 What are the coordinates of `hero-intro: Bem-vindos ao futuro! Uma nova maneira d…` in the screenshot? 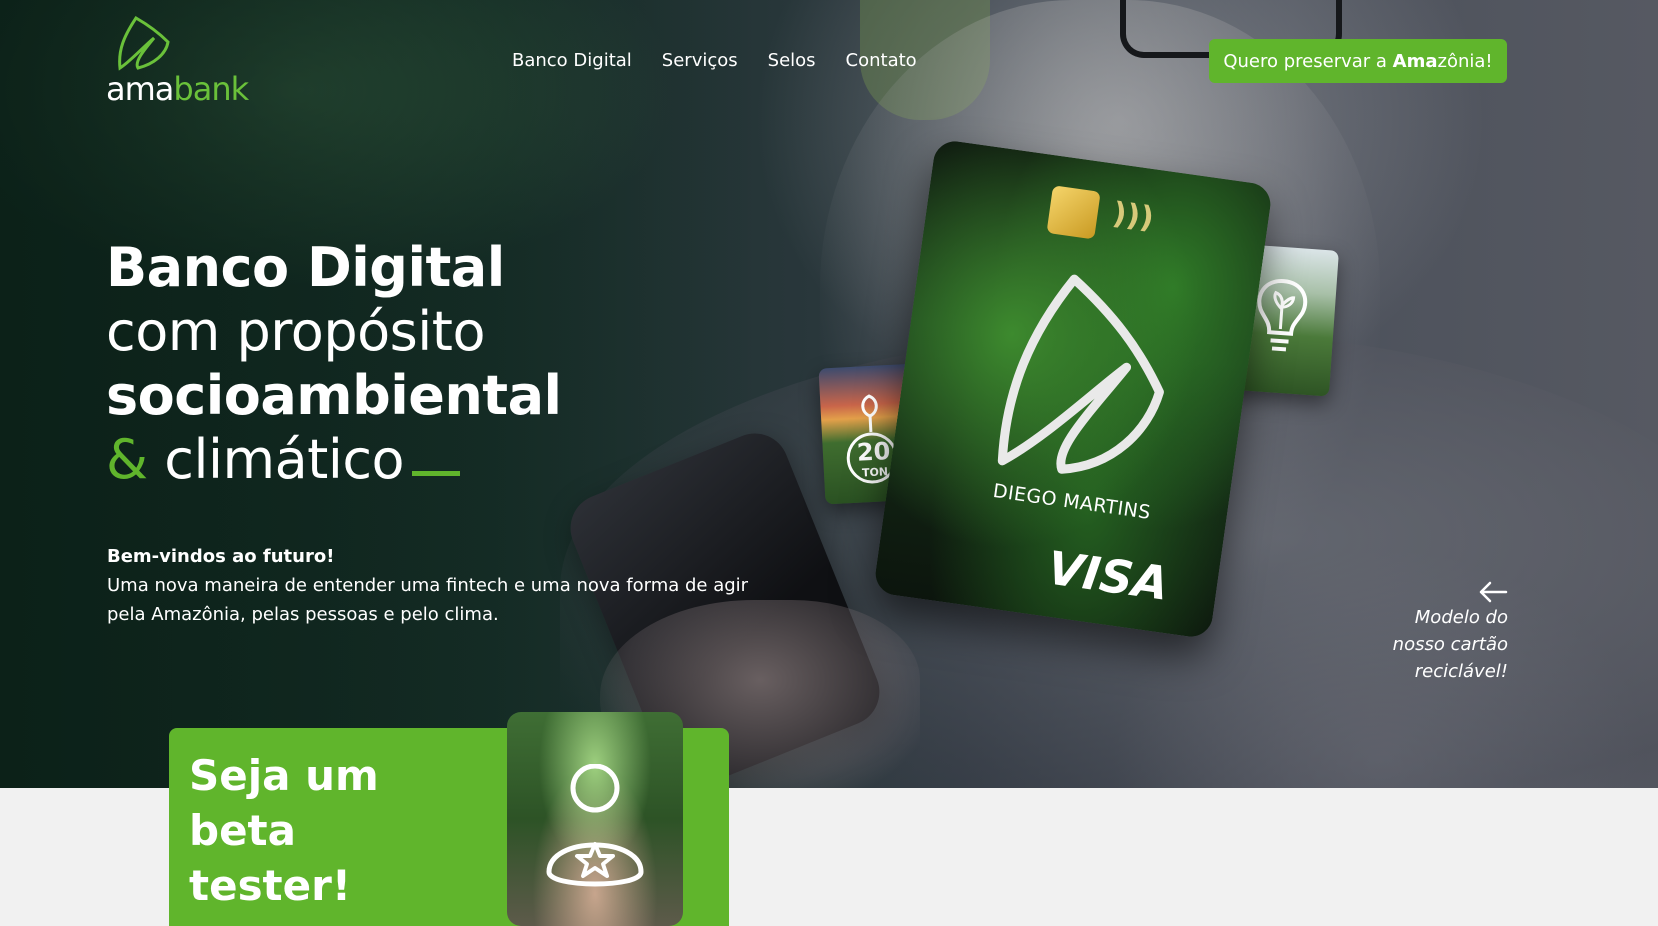 It's located at (432, 585).